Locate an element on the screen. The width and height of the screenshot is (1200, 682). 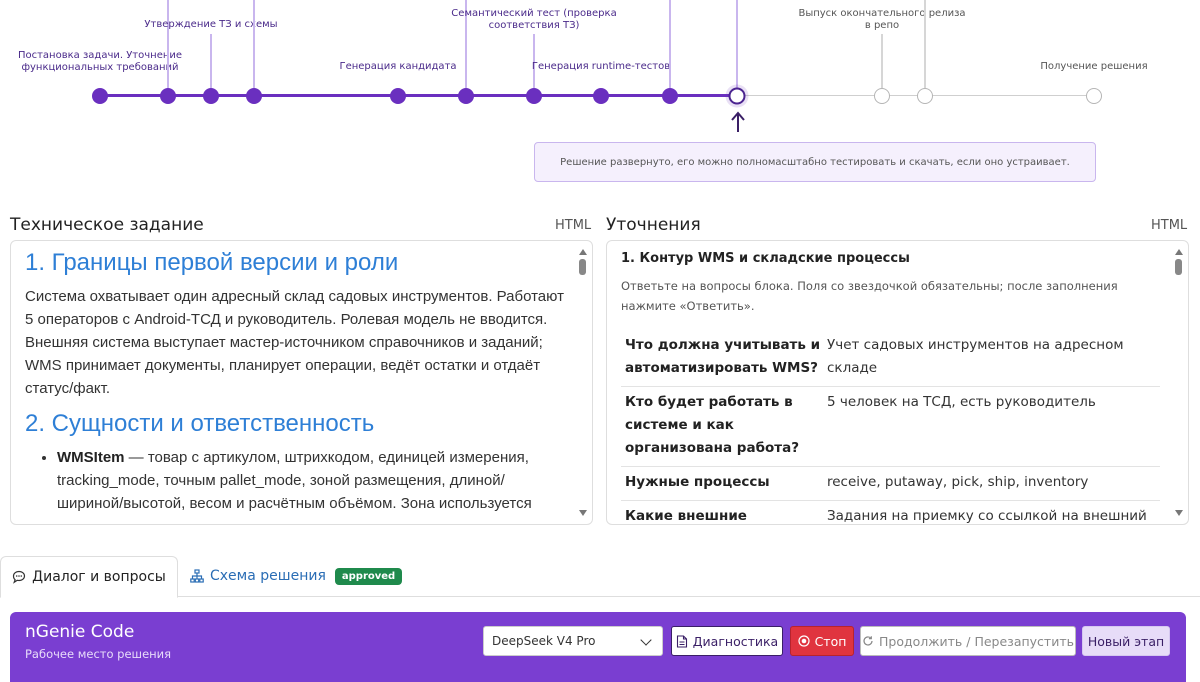
timeline-stage-label: Генерация кандидата is located at coordinates (398, 66).